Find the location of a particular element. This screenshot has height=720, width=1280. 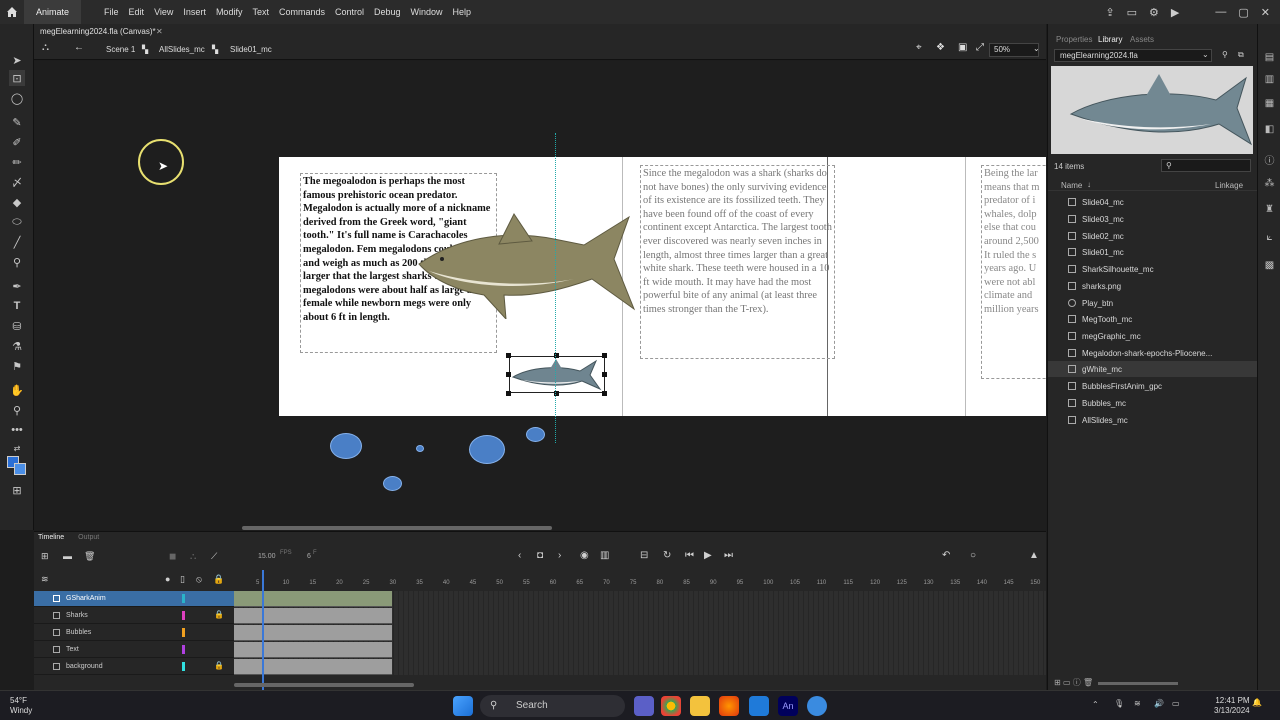

undo-icon: ↶ is located at coordinates (946, 555).